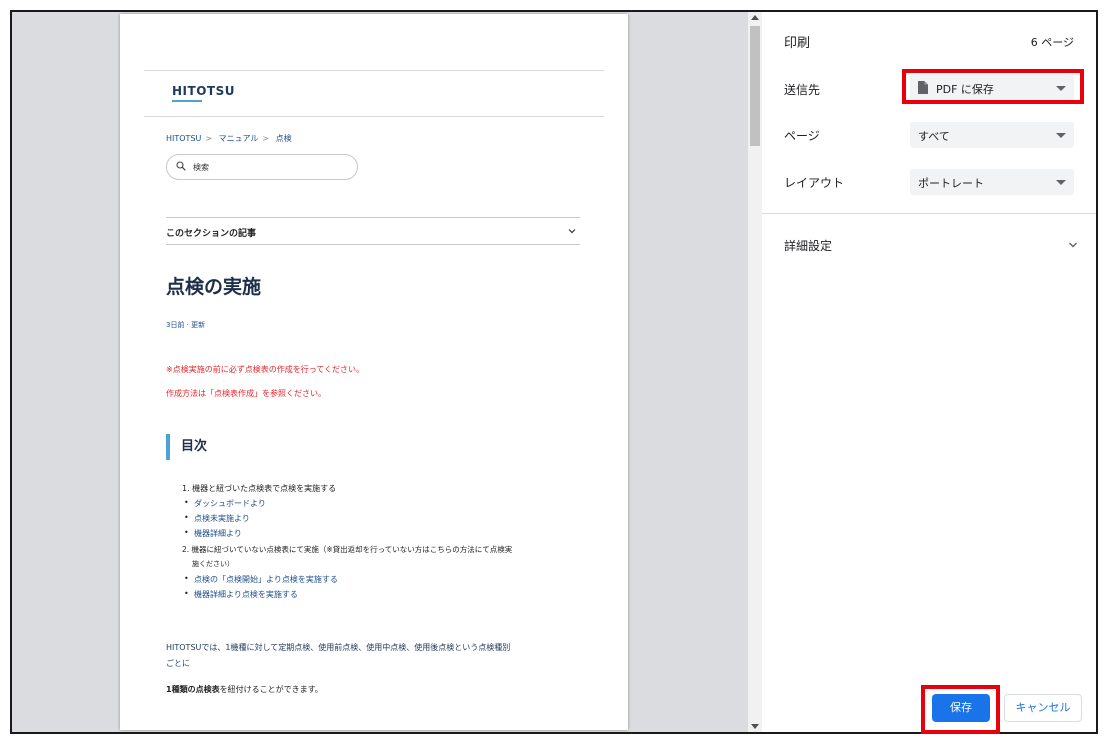 The height and width of the screenshot is (746, 1108). What do you see at coordinates (374, 116) in the screenshot?
I see `header-bottom-rule` at bounding box center [374, 116].